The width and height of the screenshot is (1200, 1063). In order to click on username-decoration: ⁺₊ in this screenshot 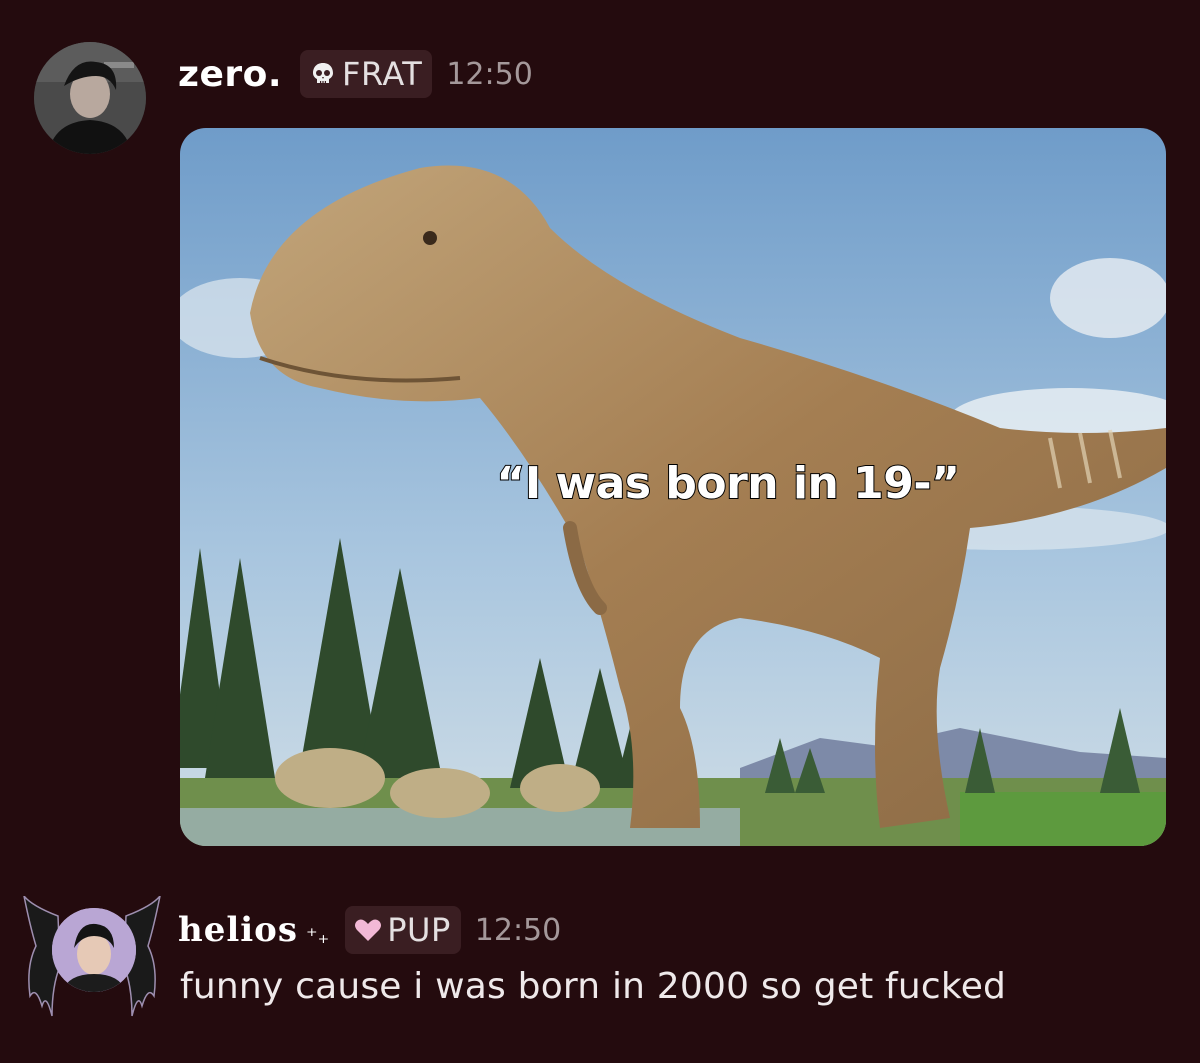, I will do `click(318, 936)`.